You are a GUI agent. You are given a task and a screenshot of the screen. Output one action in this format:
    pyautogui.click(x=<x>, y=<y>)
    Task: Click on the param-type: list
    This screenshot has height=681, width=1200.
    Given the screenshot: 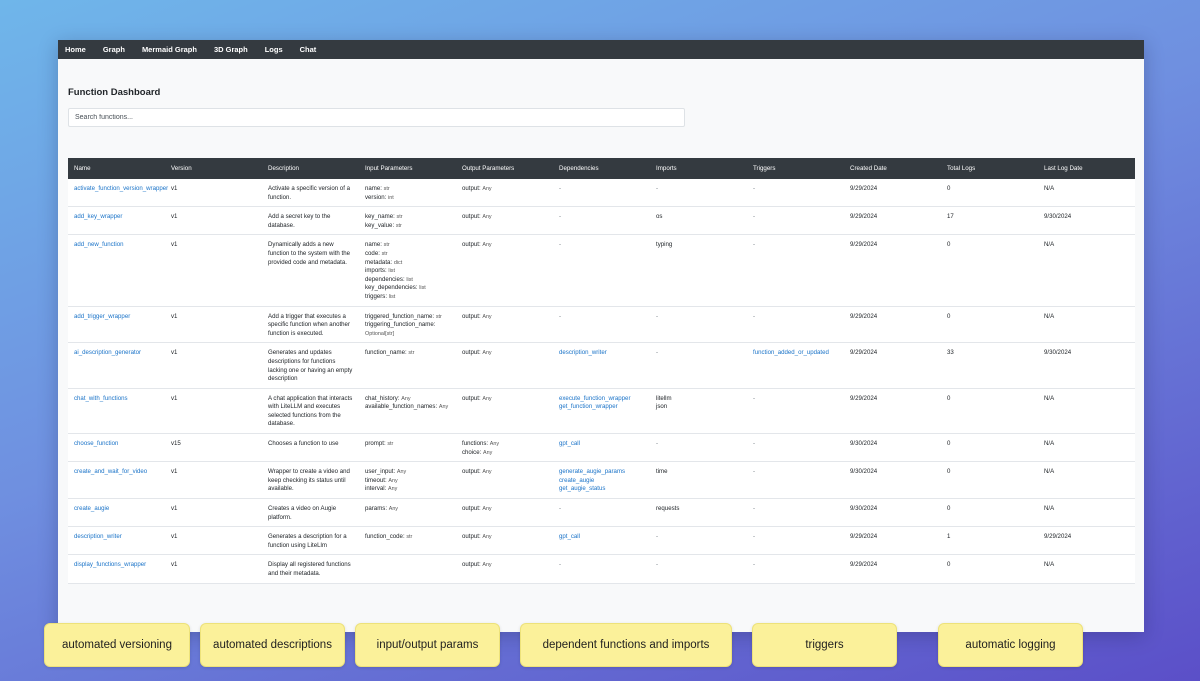 What is the action you would take?
    pyautogui.click(x=391, y=271)
    